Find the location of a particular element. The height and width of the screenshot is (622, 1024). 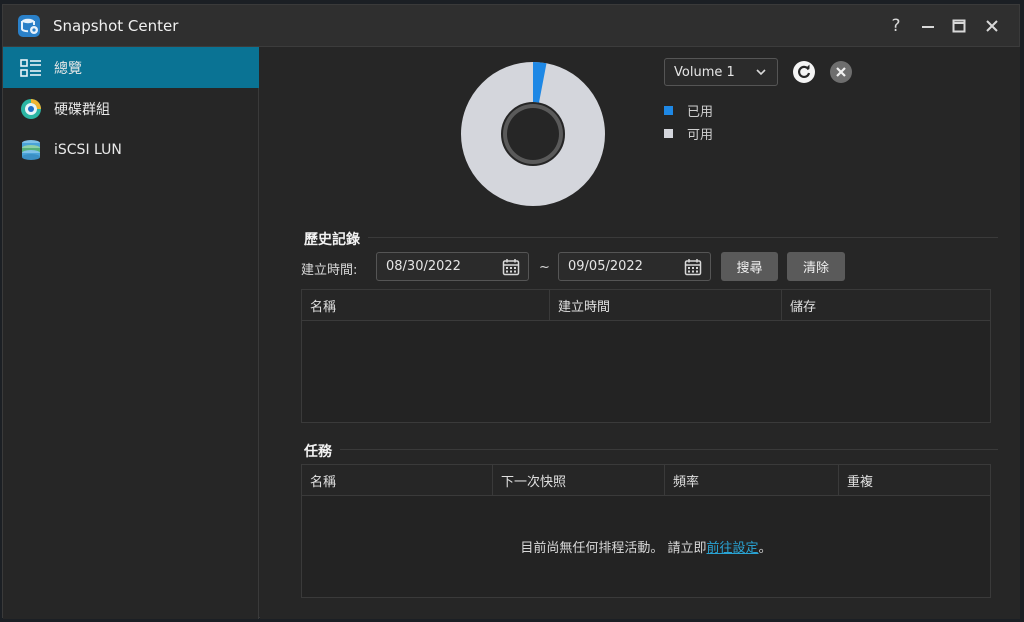

chevron-down-icon is located at coordinates (761, 72).